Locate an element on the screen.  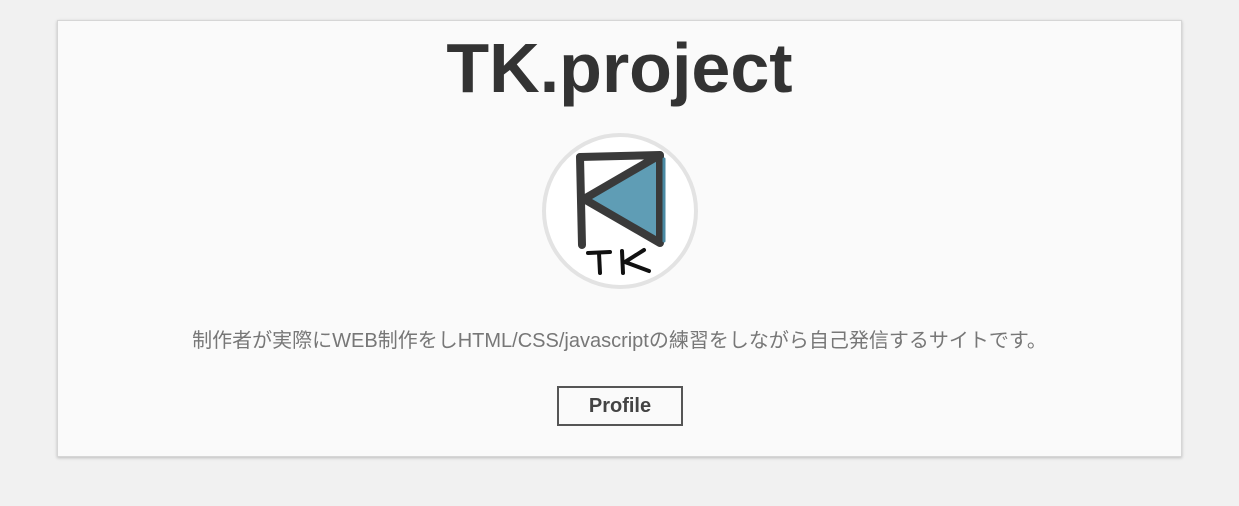
logo-avatar is located at coordinates (620, 211).